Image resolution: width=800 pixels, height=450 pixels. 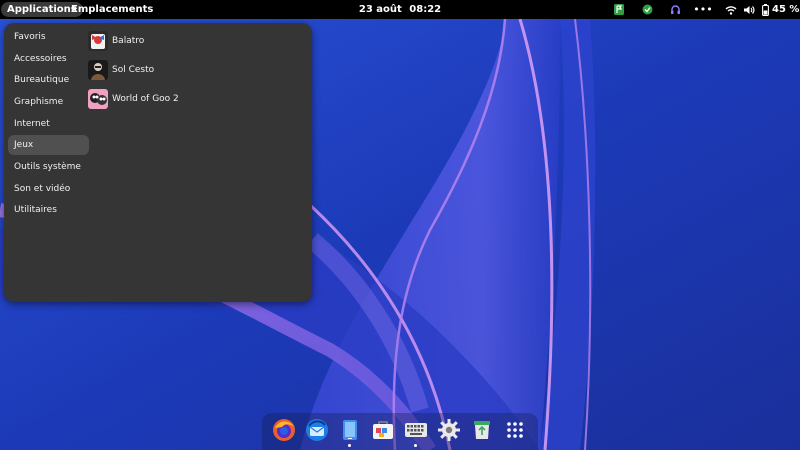 I want to click on clock: 23 août 08:22, so click(x=400, y=9).